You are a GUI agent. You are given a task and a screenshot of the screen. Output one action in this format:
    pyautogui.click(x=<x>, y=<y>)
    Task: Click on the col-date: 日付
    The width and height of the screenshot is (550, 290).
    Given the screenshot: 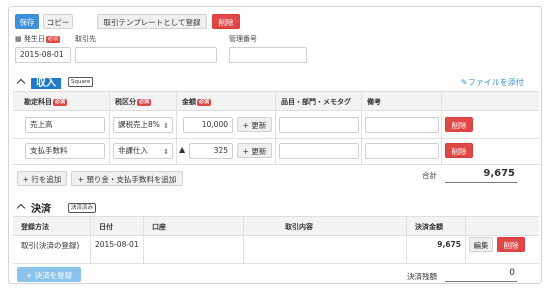 What is the action you would take?
    pyautogui.click(x=106, y=227)
    